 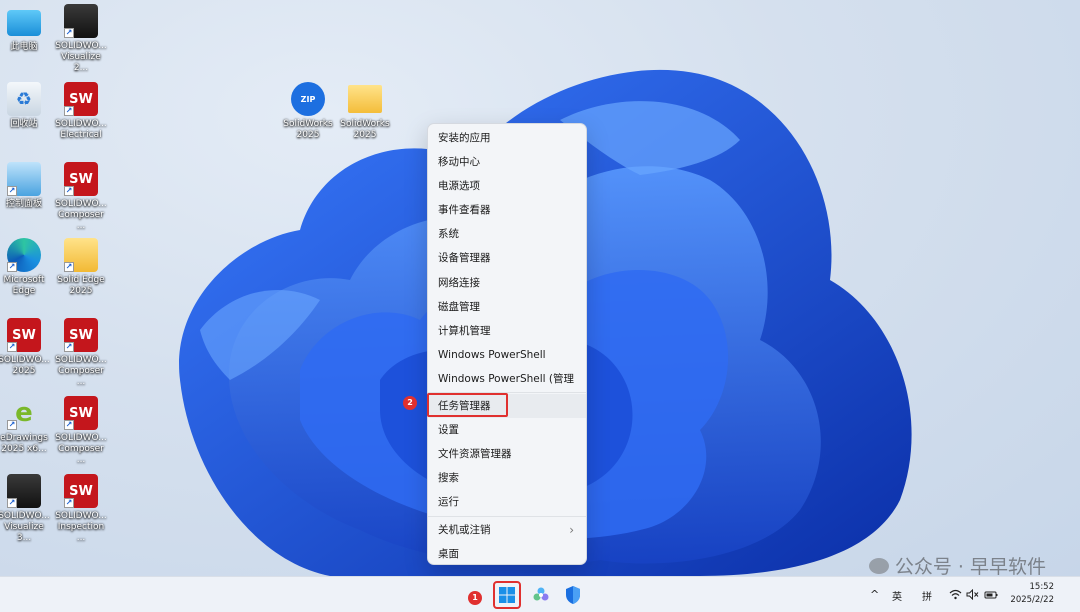 I want to click on menu-item-disk-management: 磁盘管理, so click(x=507, y=307).